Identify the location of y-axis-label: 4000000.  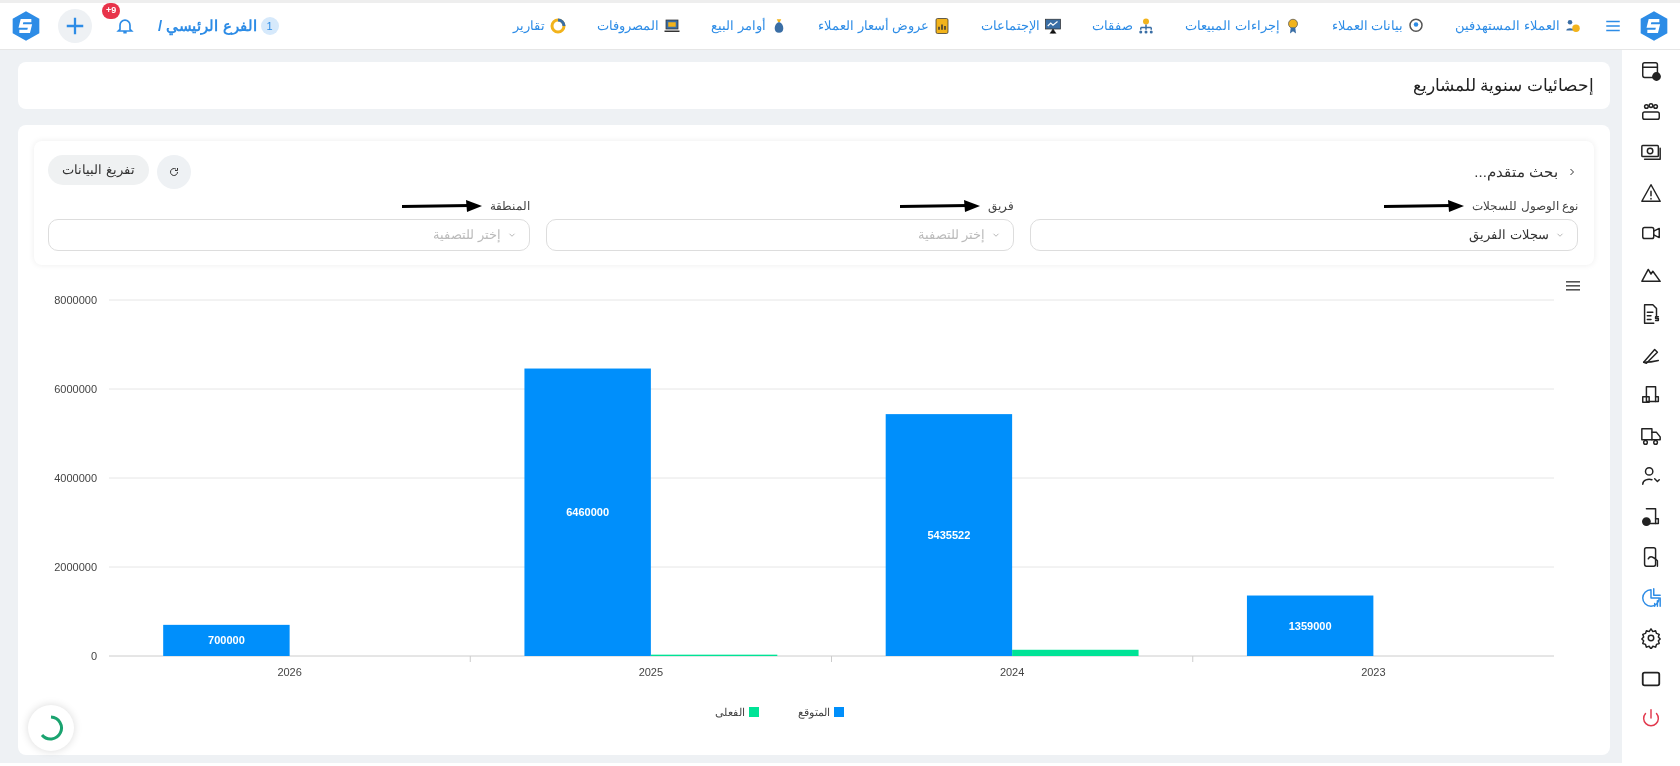
(75, 478).